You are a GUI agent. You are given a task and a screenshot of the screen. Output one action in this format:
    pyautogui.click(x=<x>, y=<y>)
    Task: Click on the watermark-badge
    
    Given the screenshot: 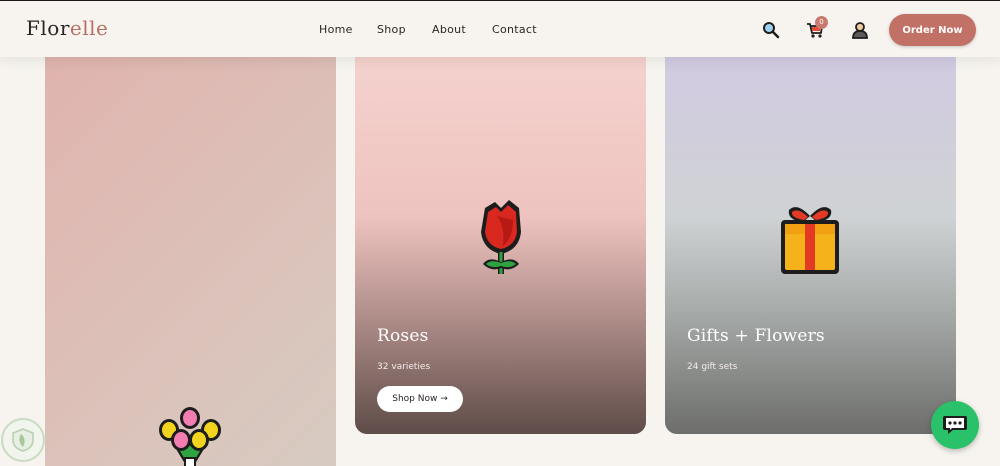 What is the action you would take?
    pyautogui.click(x=23, y=440)
    